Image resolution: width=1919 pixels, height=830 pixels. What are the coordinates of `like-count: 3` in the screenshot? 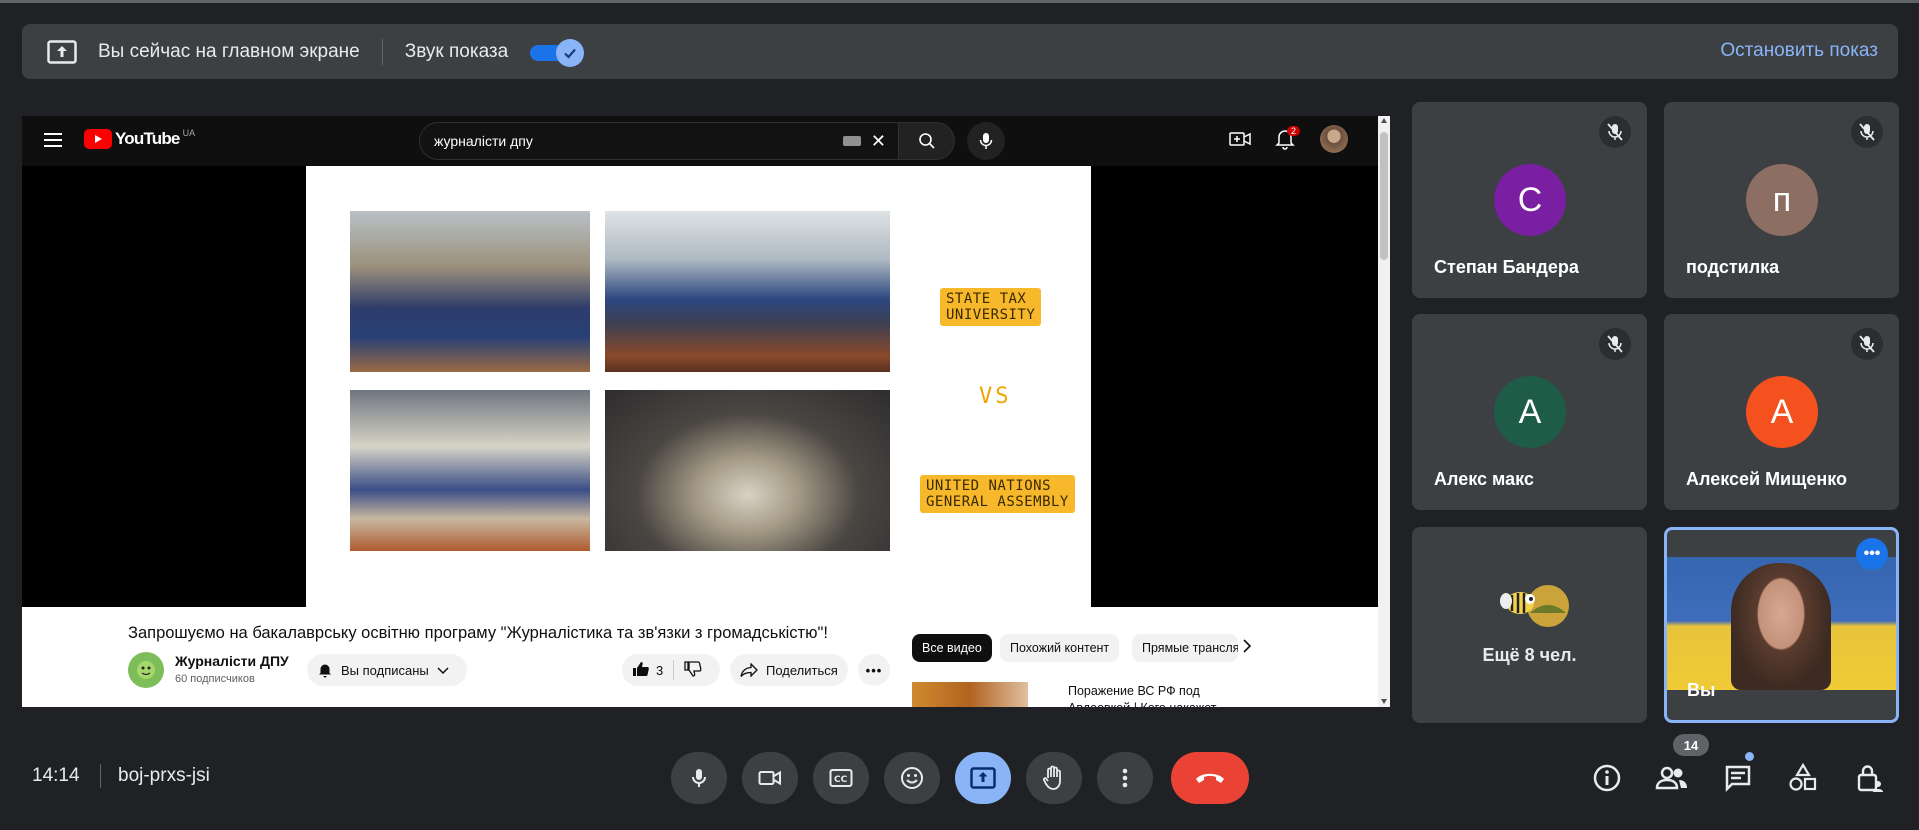 It's located at (660, 670).